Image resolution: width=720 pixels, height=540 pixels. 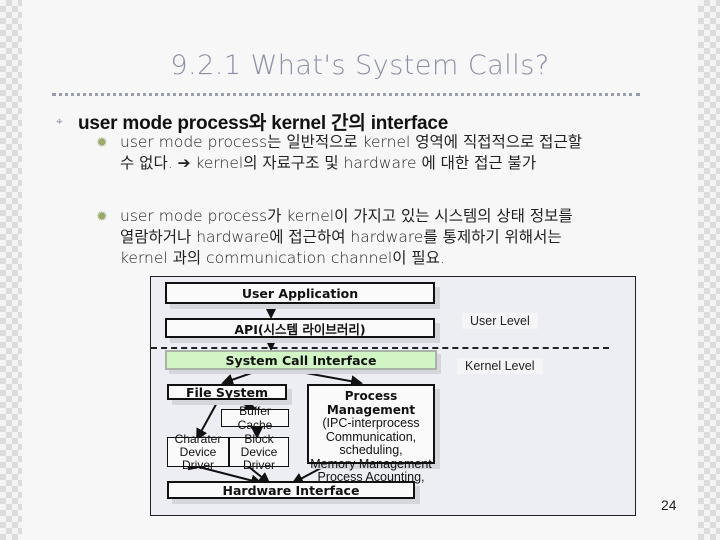 What do you see at coordinates (500, 321) in the screenshot?
I see `user-level-label: User Level` at bounding box center [500, 321].